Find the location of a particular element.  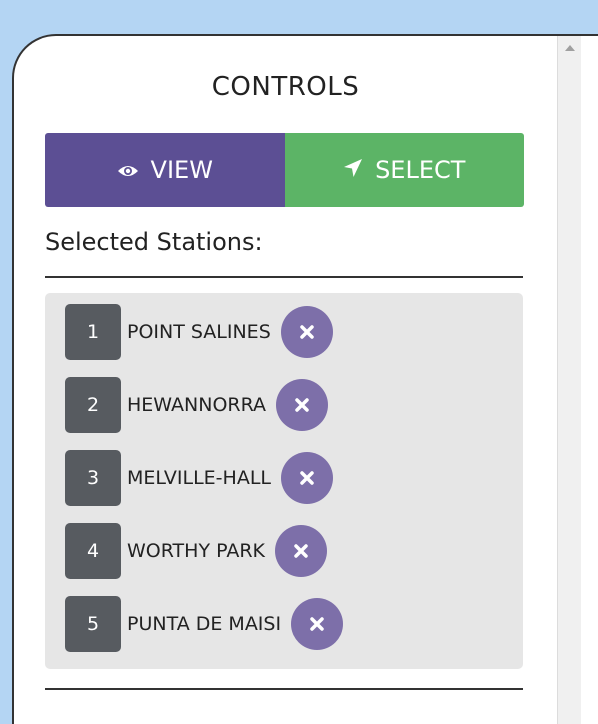

selected-stations-label: Selected Stations: is located at coordinates (154, 242).